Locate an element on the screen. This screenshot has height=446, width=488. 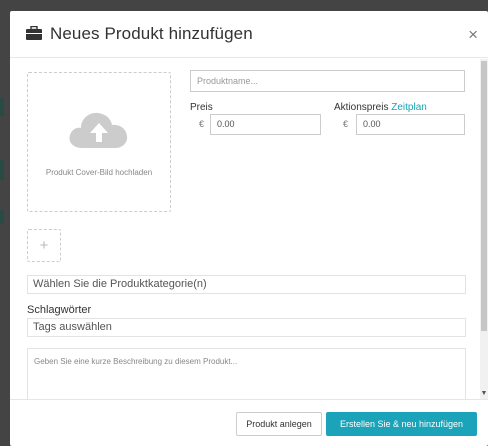
cover-image-upload: Produkt Cover-Bild hochladen is located at coordinates (99, 142).